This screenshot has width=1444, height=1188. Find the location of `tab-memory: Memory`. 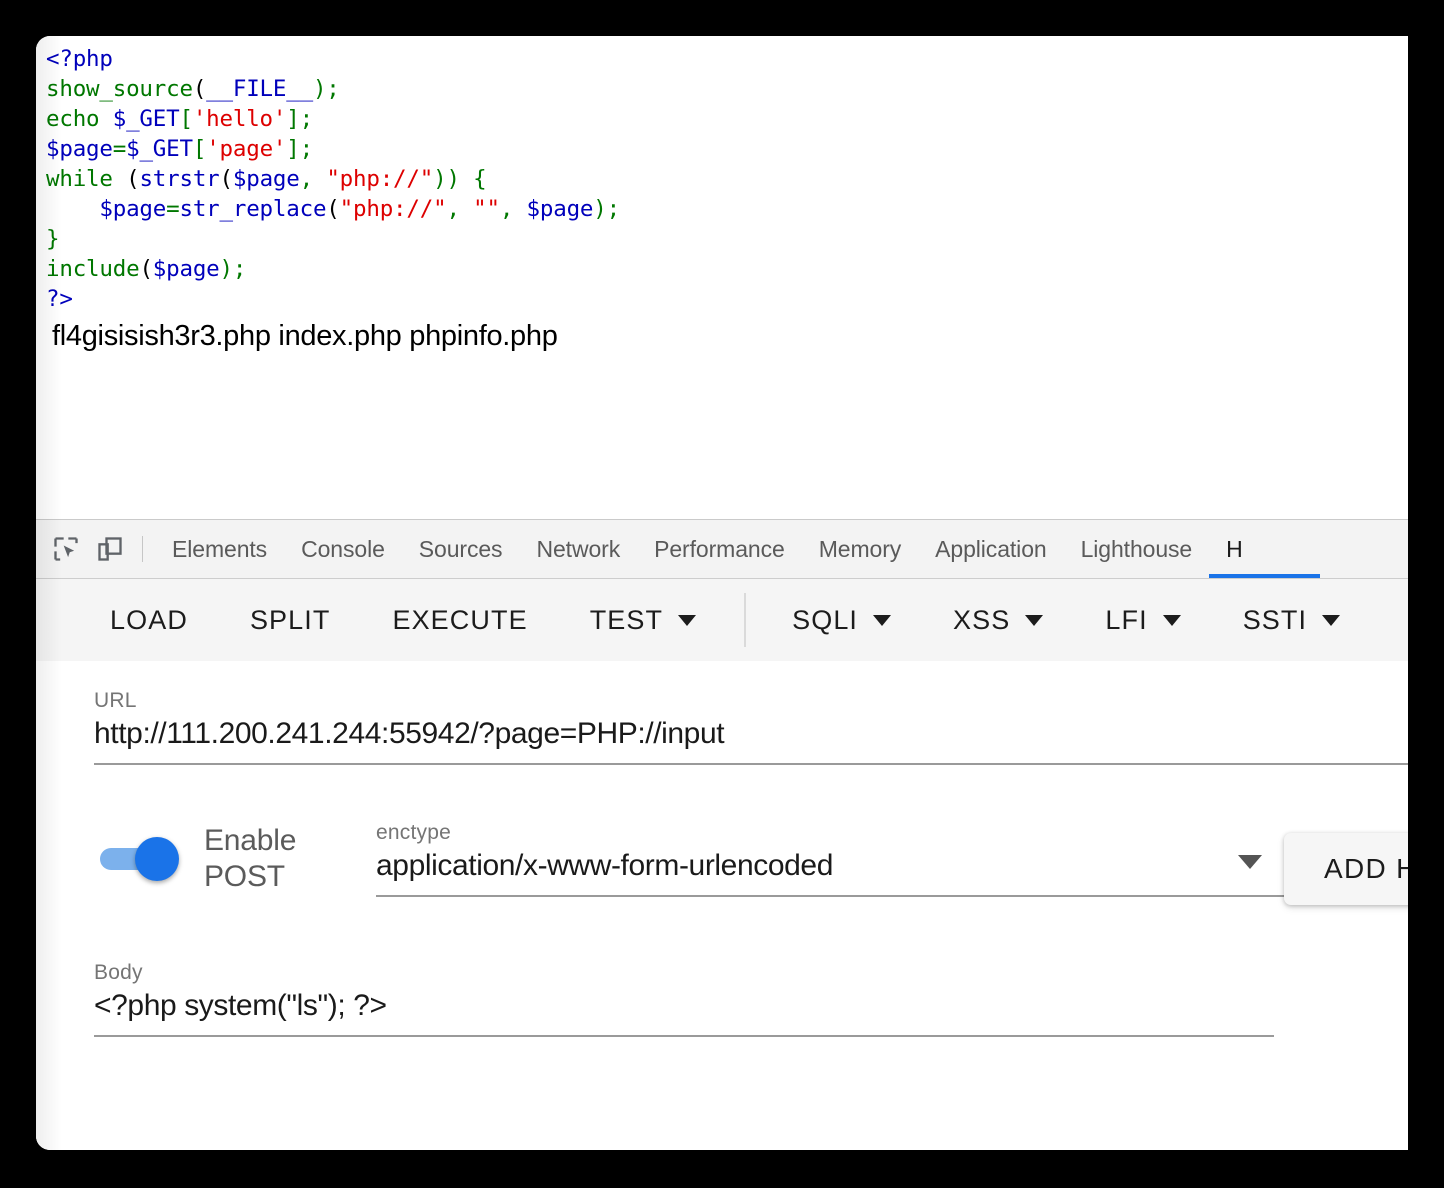

tab-memory: Memory is located at coordinates (860, 549).